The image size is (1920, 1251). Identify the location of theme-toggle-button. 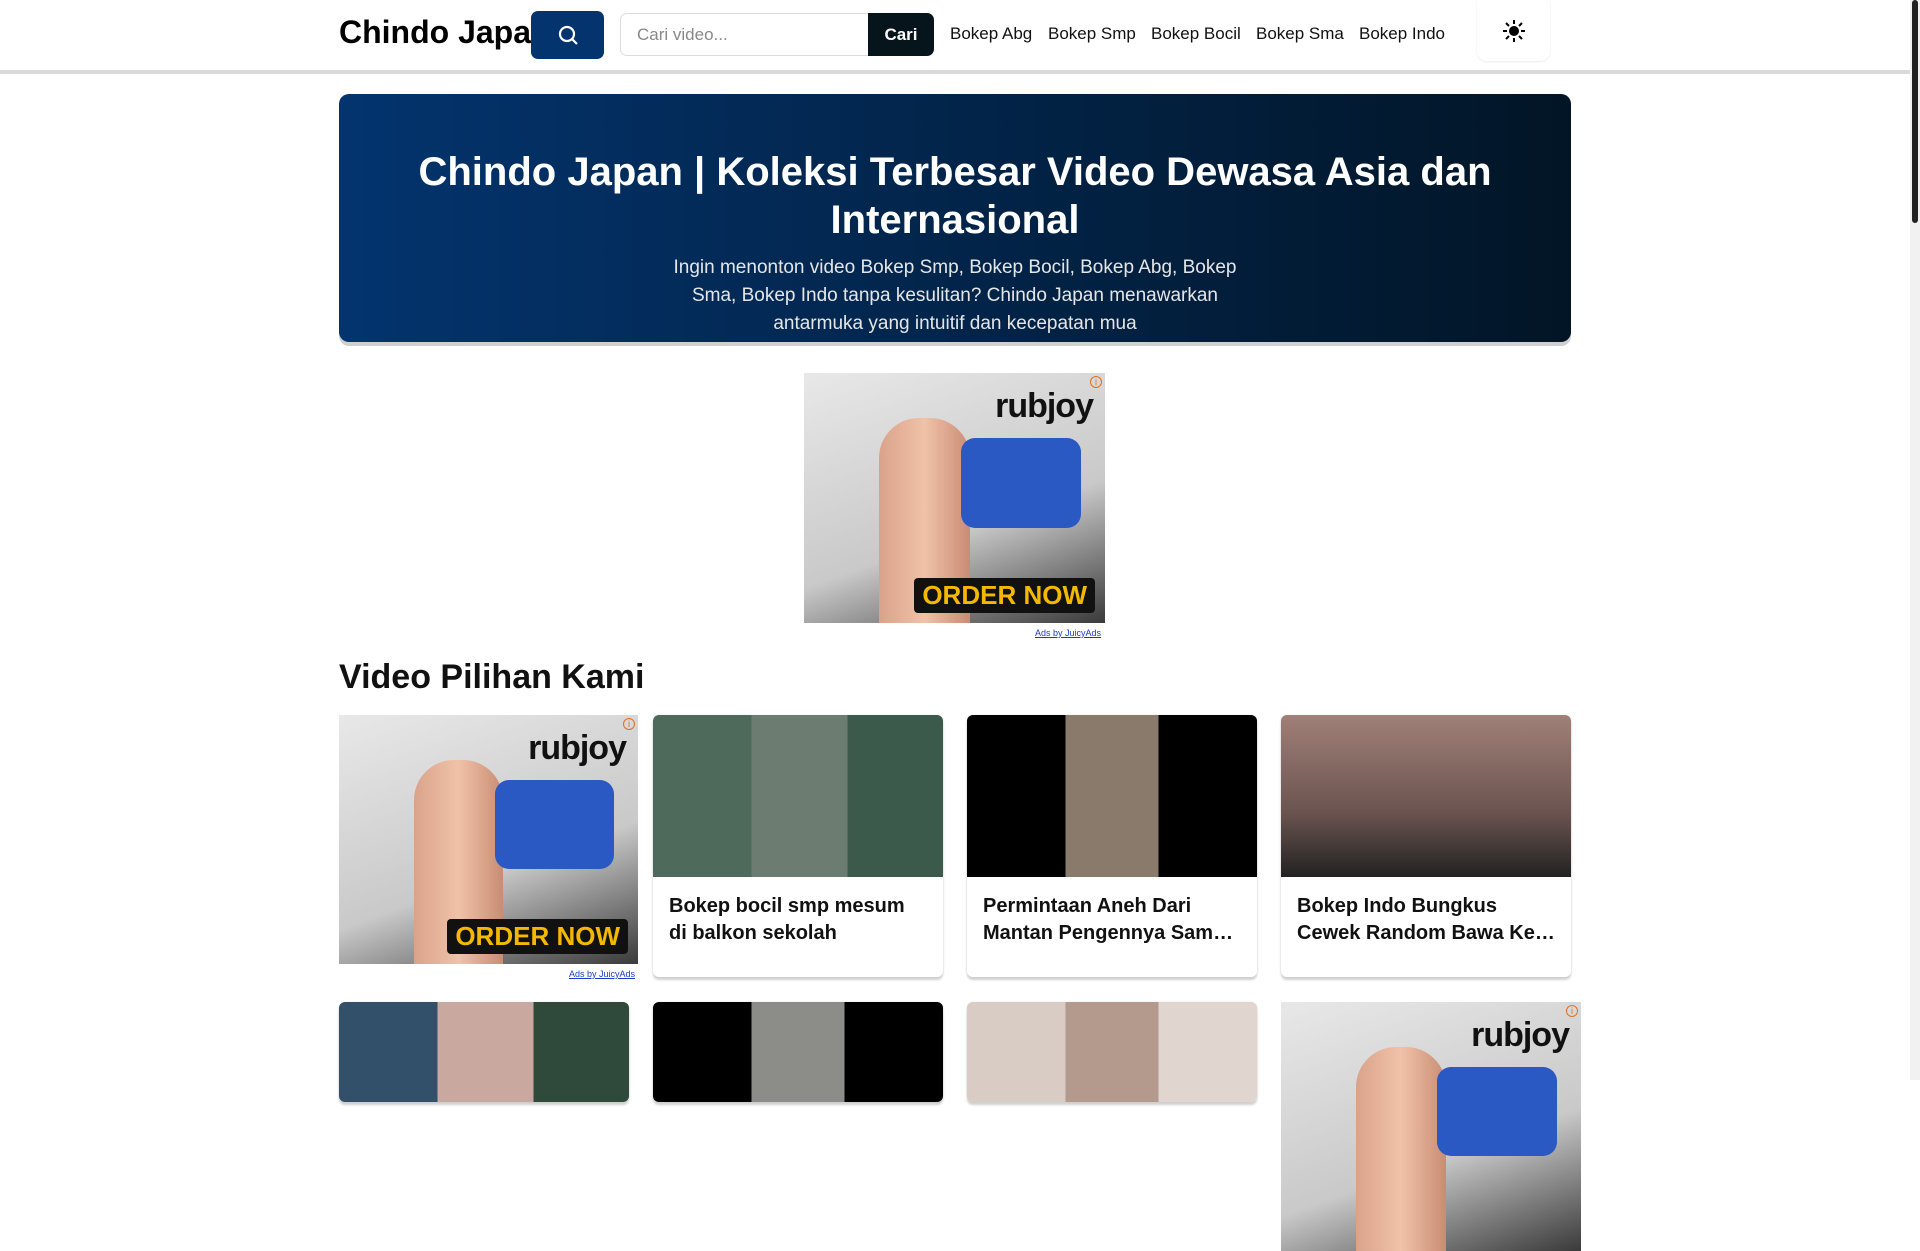
(1513, 30).